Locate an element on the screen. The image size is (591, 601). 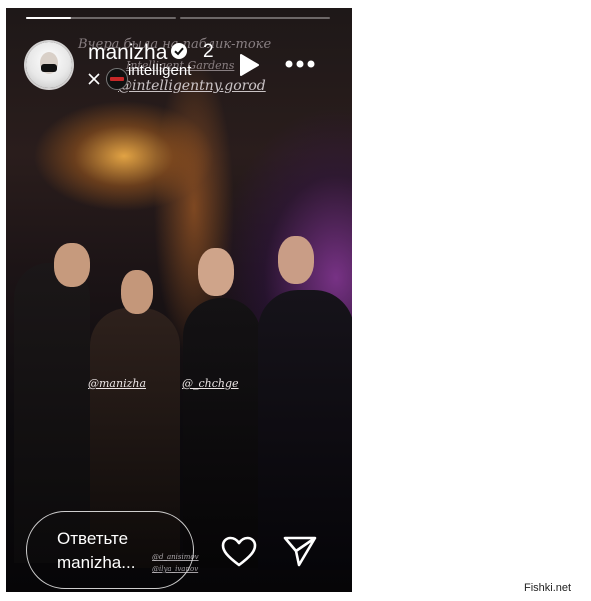
verified-badge-icon is located at coordinates (179, 51).